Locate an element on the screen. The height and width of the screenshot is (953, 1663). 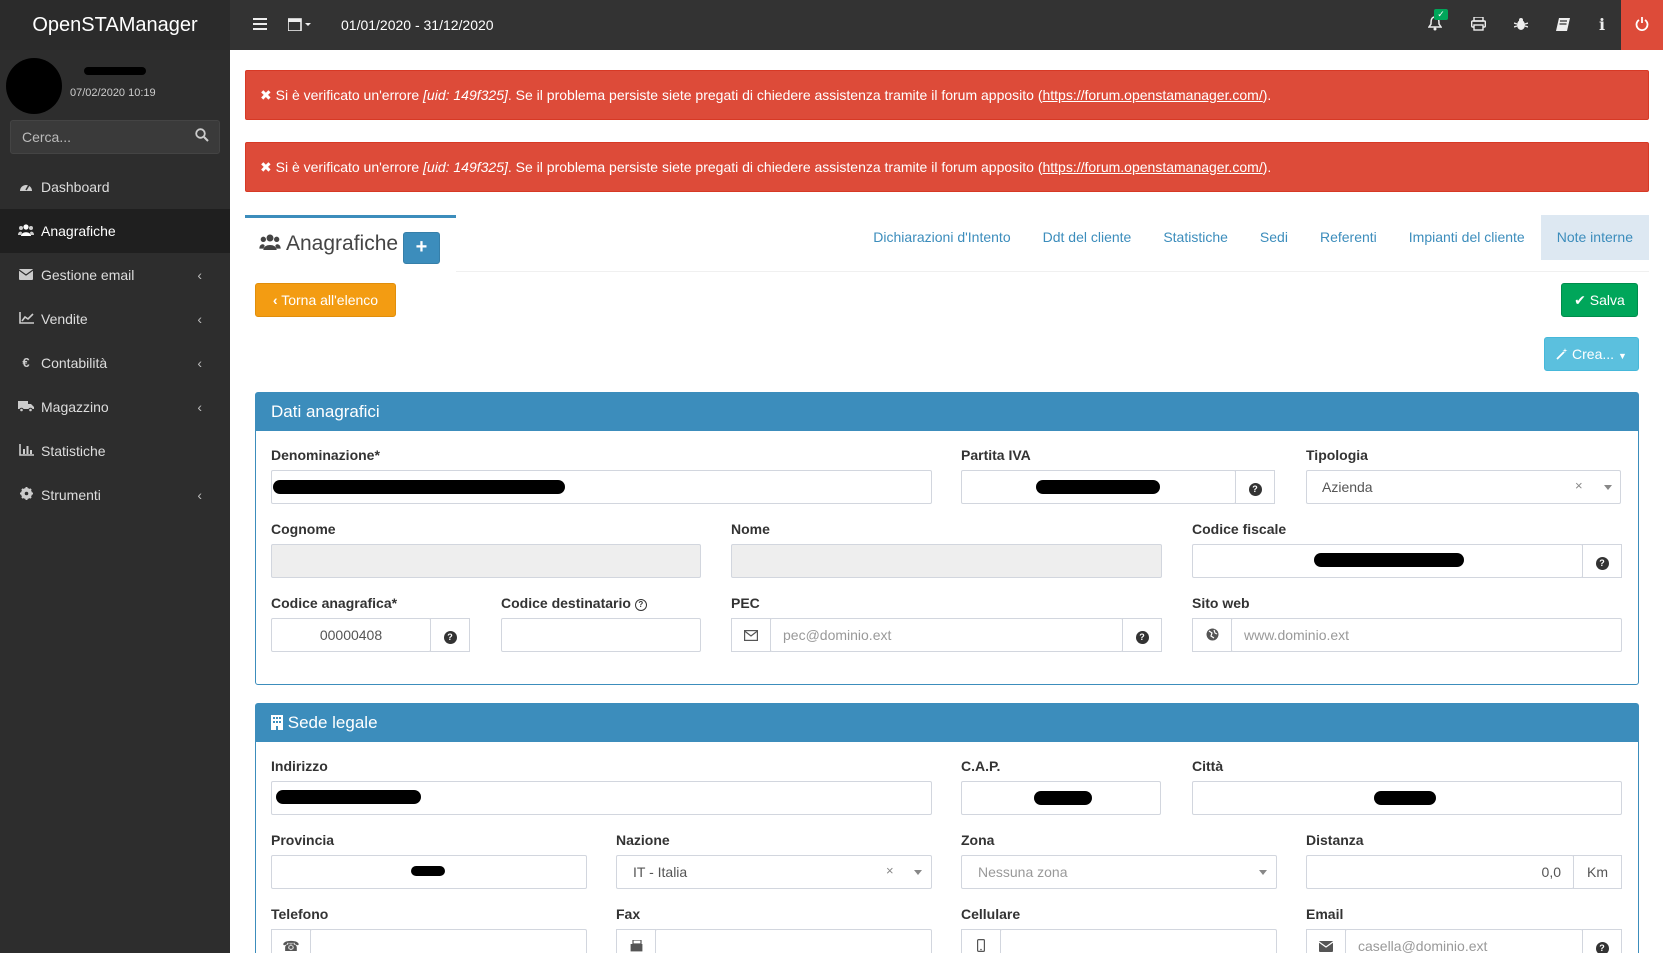
tab-note-interne: Note interne is located at coordinates (1594, 237).